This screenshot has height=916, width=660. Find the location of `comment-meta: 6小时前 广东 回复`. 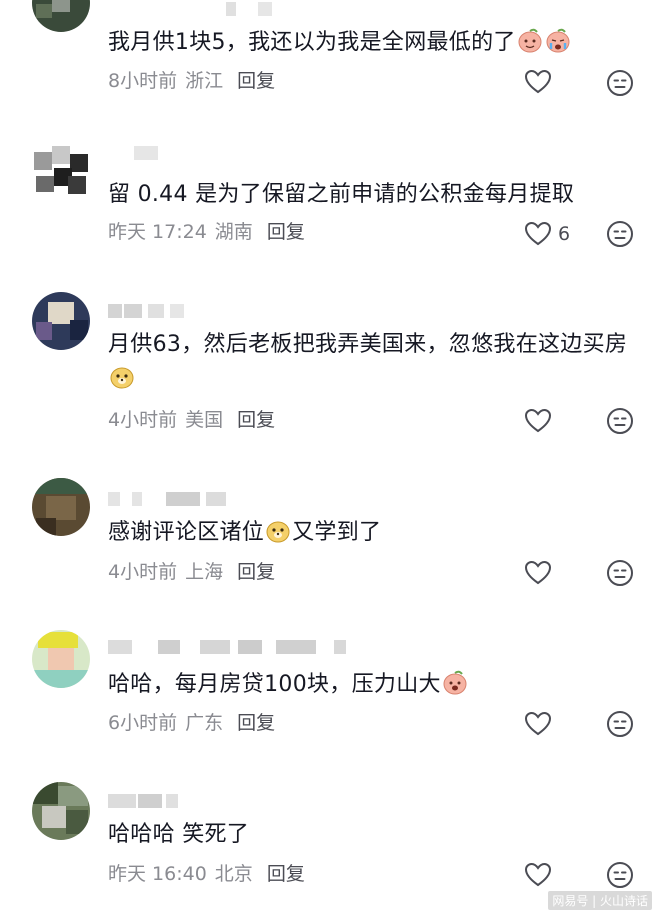

comment-meta: 6小时前 广东 回复 is located at coordinates (191, 723).